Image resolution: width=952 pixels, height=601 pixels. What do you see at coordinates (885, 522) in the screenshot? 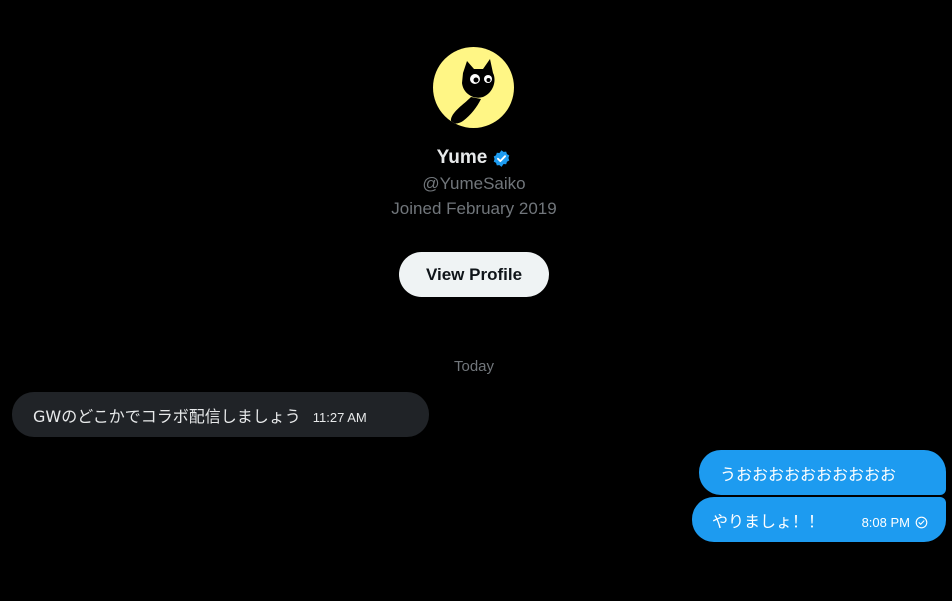
I see `message-time: 8:08 PM` at bounding box center [885, 522].